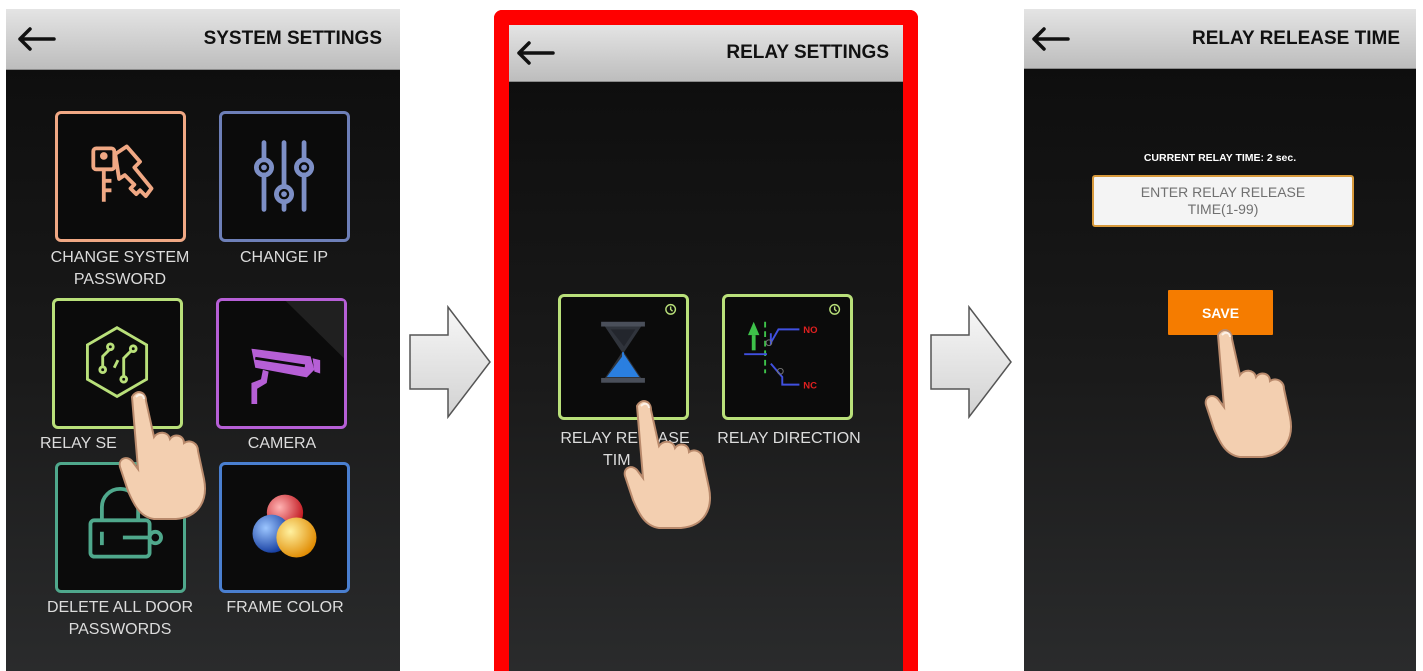  I want to click on current-relay-time-text: CURRENT RELAY TIME: 2 sec., so click(1220, 158).